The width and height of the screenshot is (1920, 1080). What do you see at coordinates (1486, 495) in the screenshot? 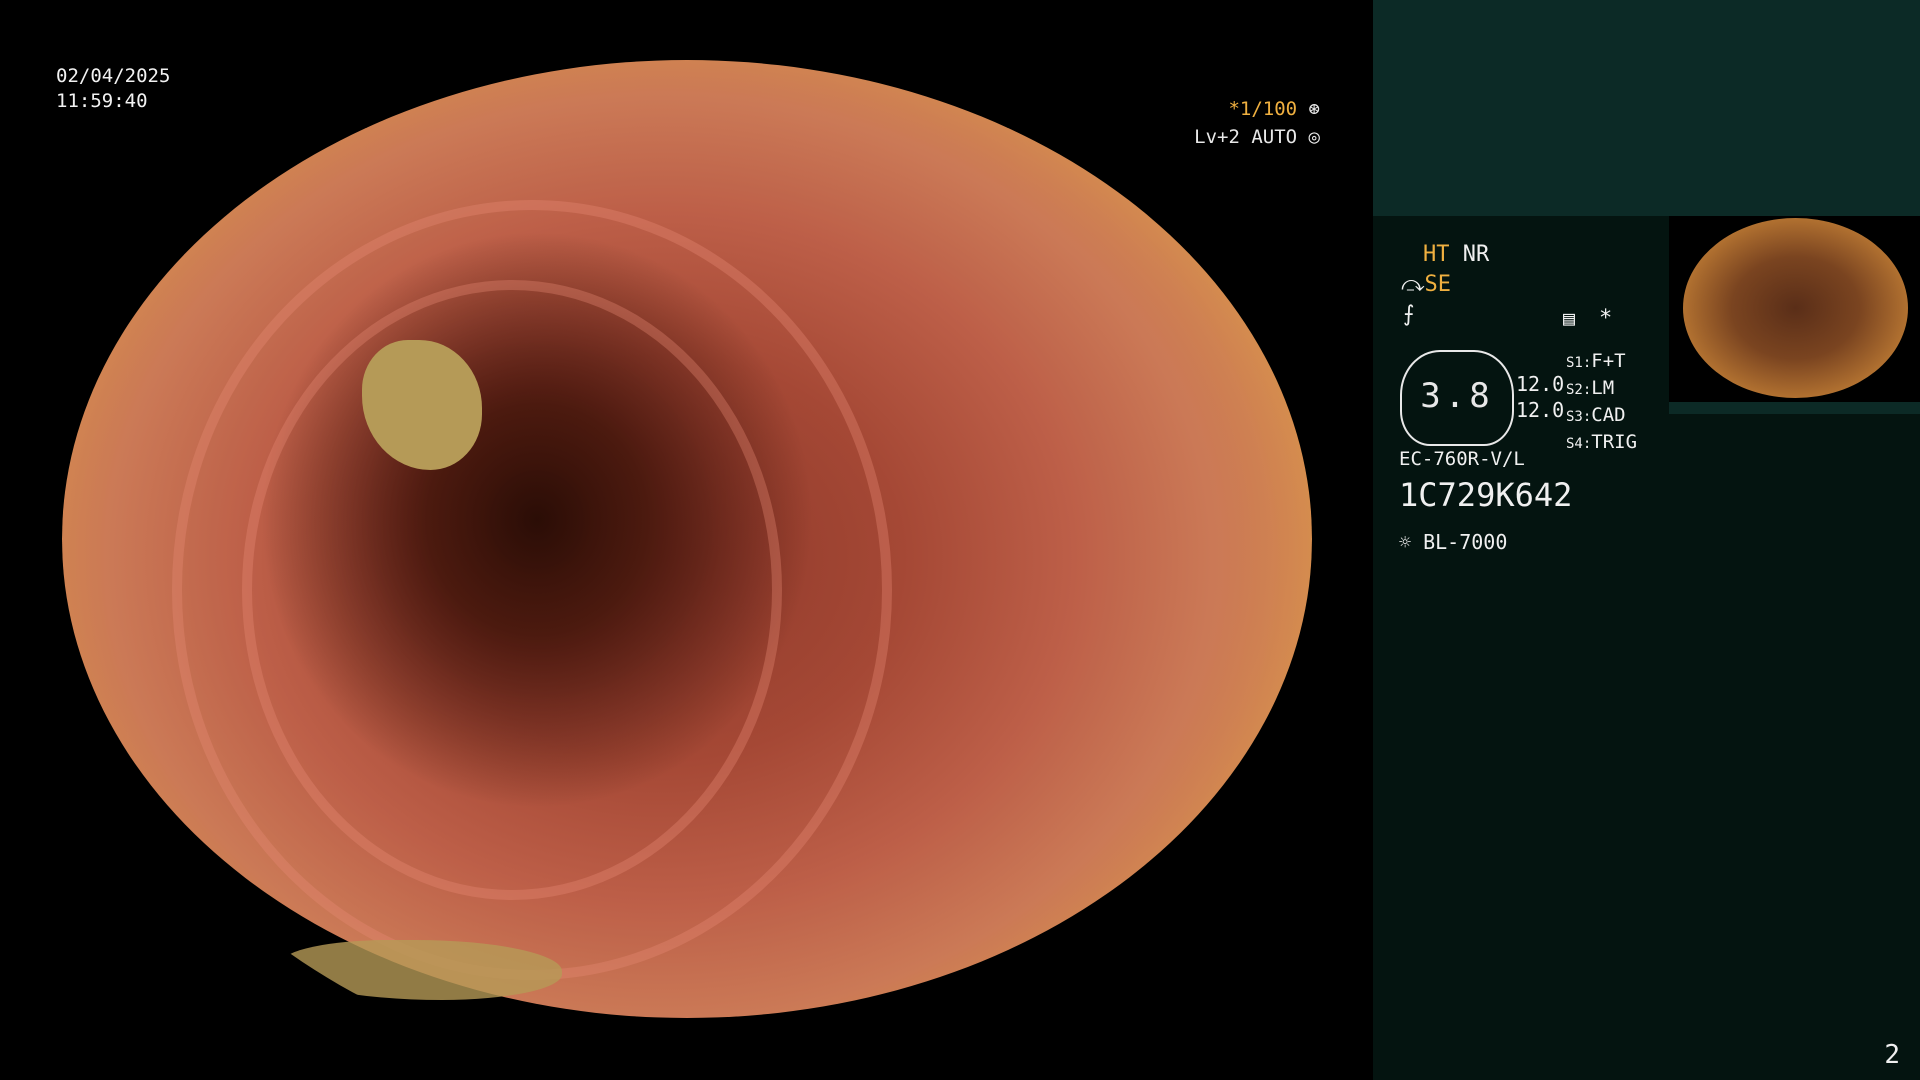
I see `serial-number: 1C729K642` at bounding box center [1486, 495].